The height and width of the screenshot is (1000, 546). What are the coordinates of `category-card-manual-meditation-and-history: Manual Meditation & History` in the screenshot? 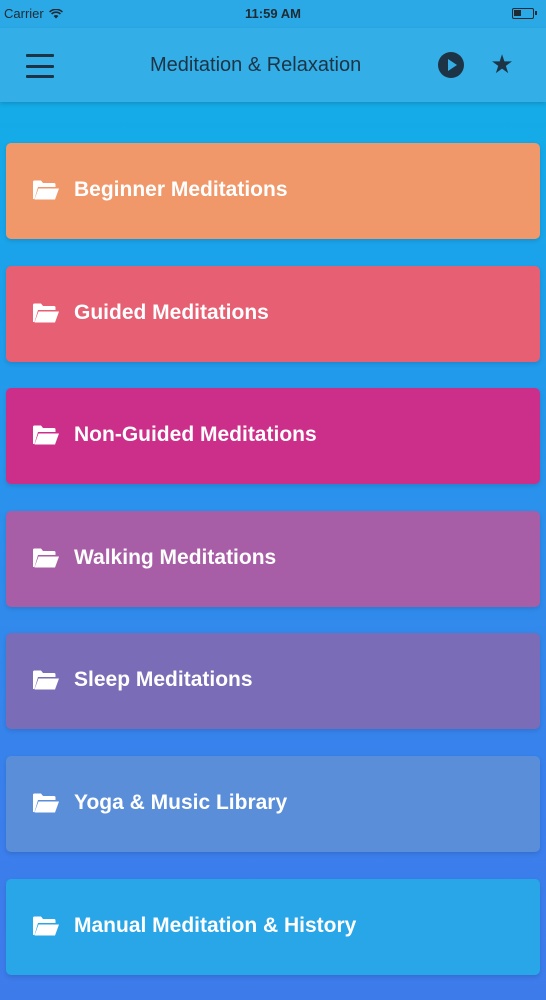 It's located at (273, 926).